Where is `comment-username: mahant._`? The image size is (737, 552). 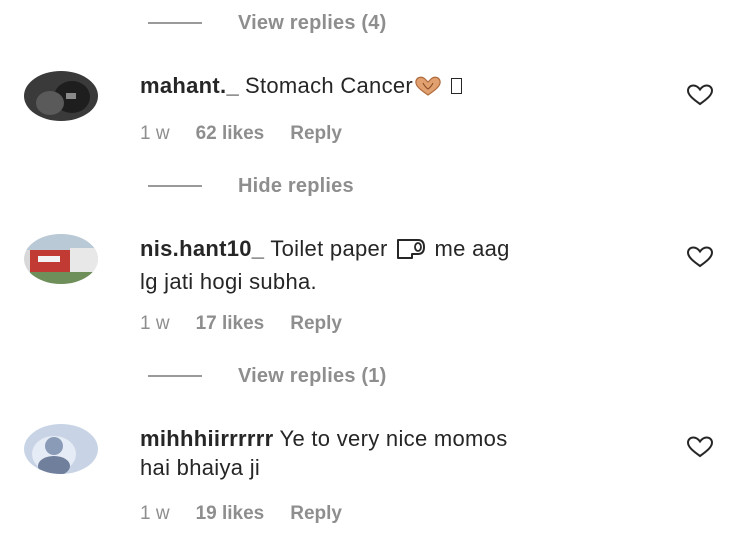 comment-username: mahant._ is located at coordinates (189, 85).